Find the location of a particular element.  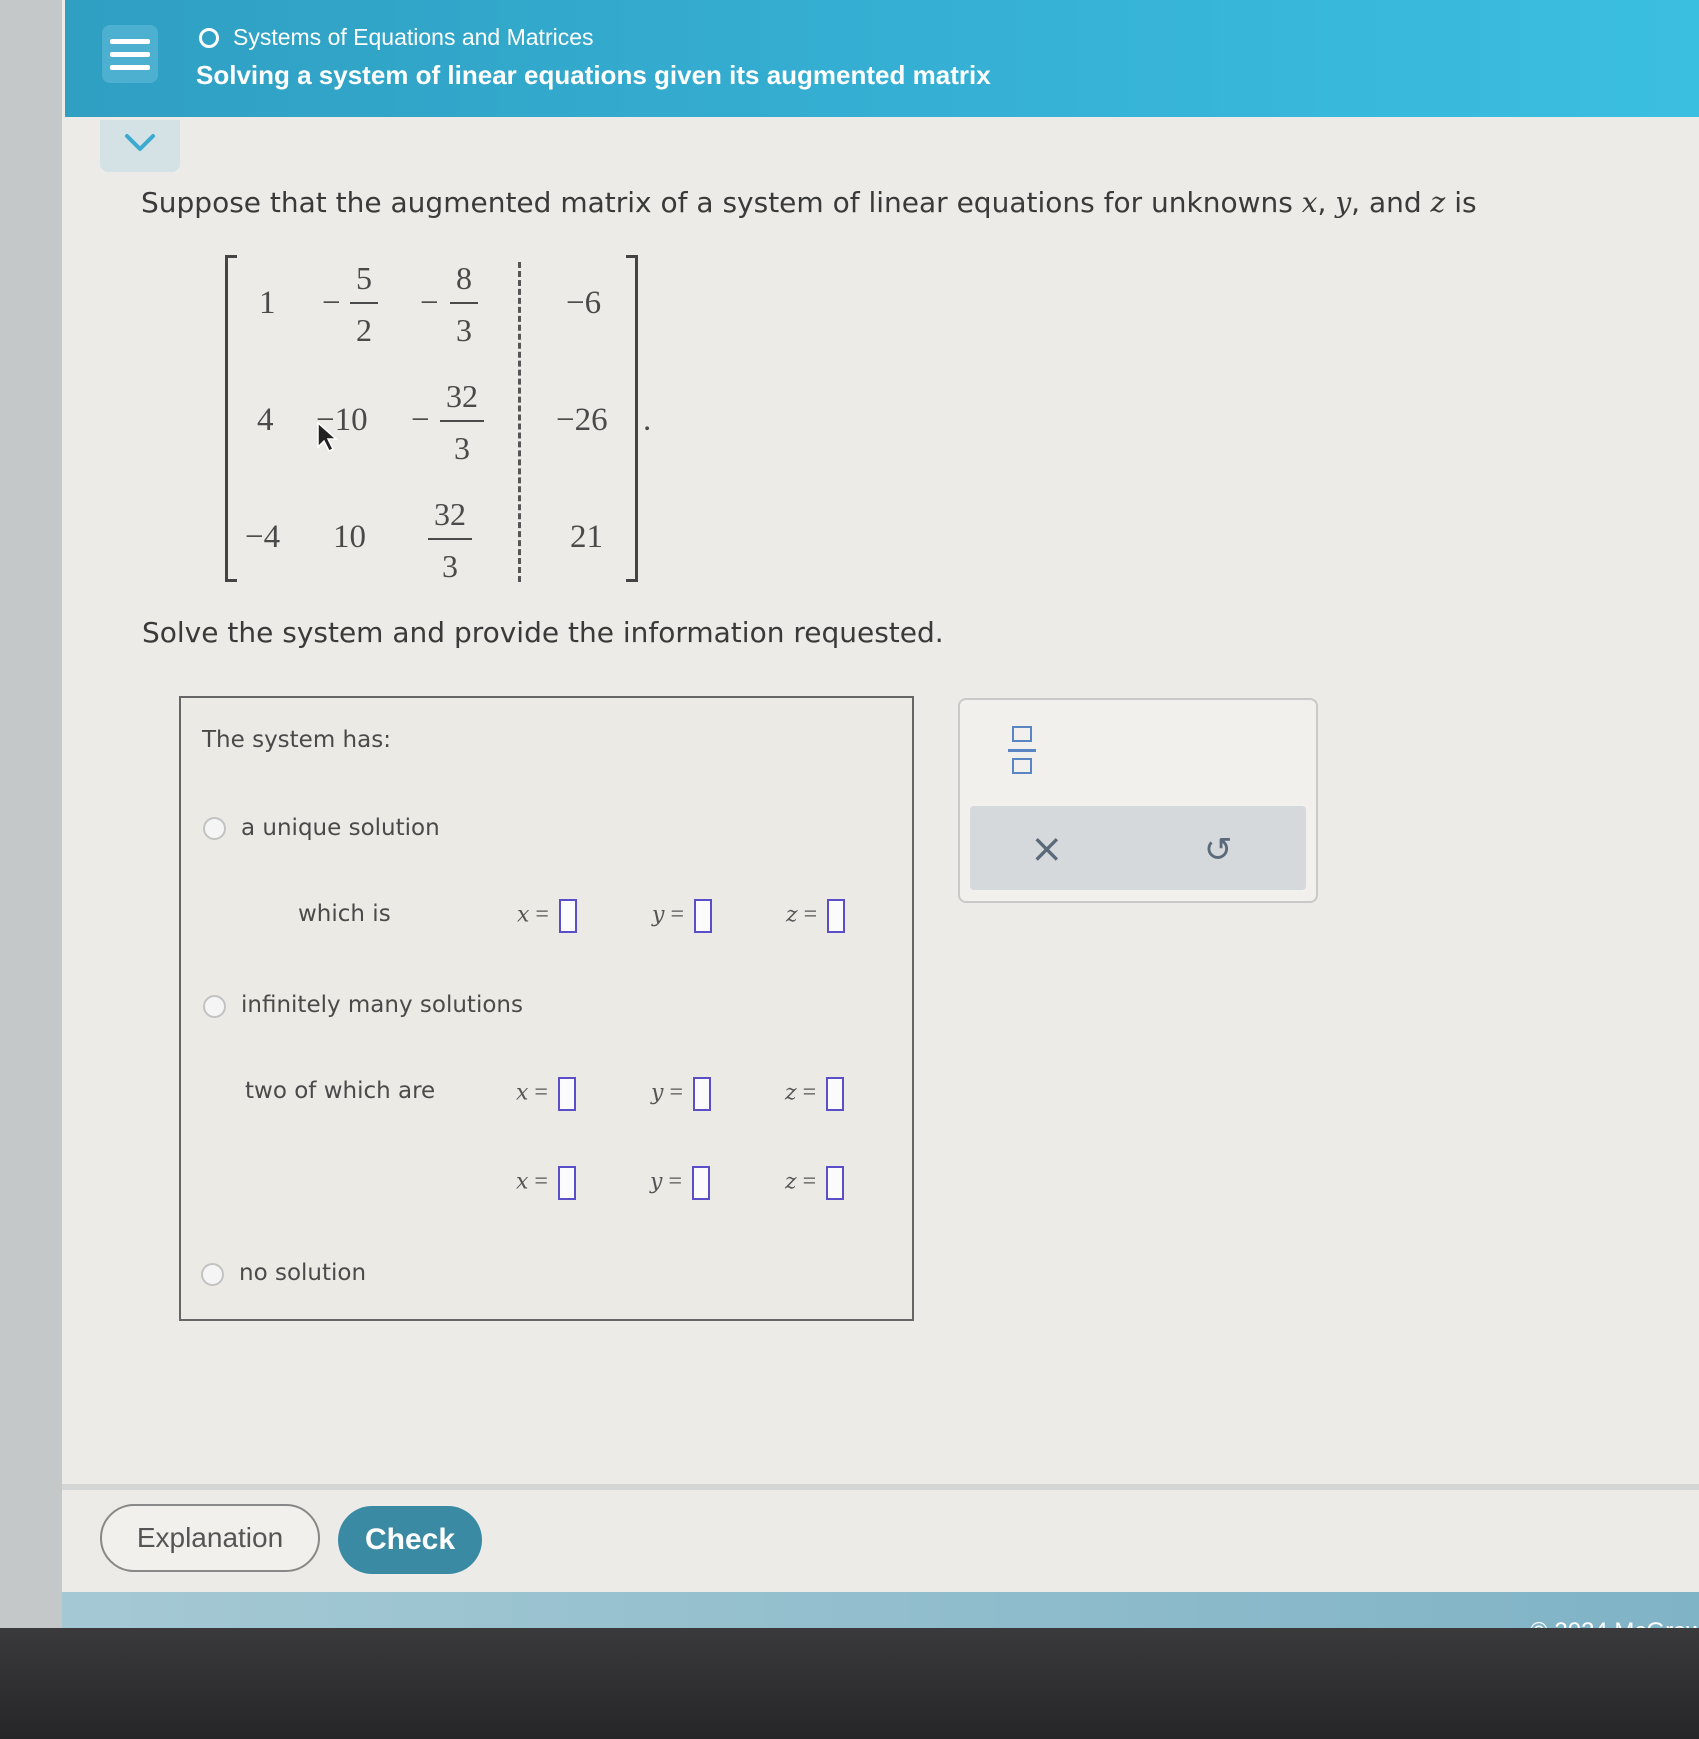

intro-sep: , is located at coordinates (1326, 202).